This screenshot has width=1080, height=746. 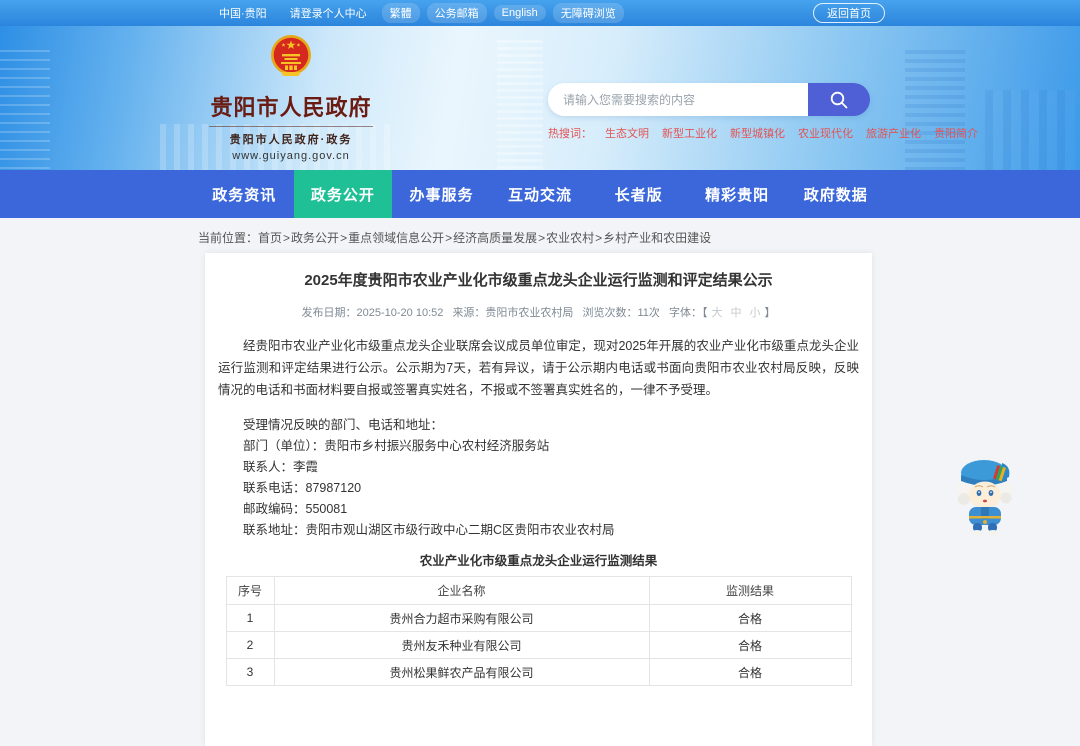 I want to click on breadcrumb-link: 政务公开, so click(x=319, y=238).